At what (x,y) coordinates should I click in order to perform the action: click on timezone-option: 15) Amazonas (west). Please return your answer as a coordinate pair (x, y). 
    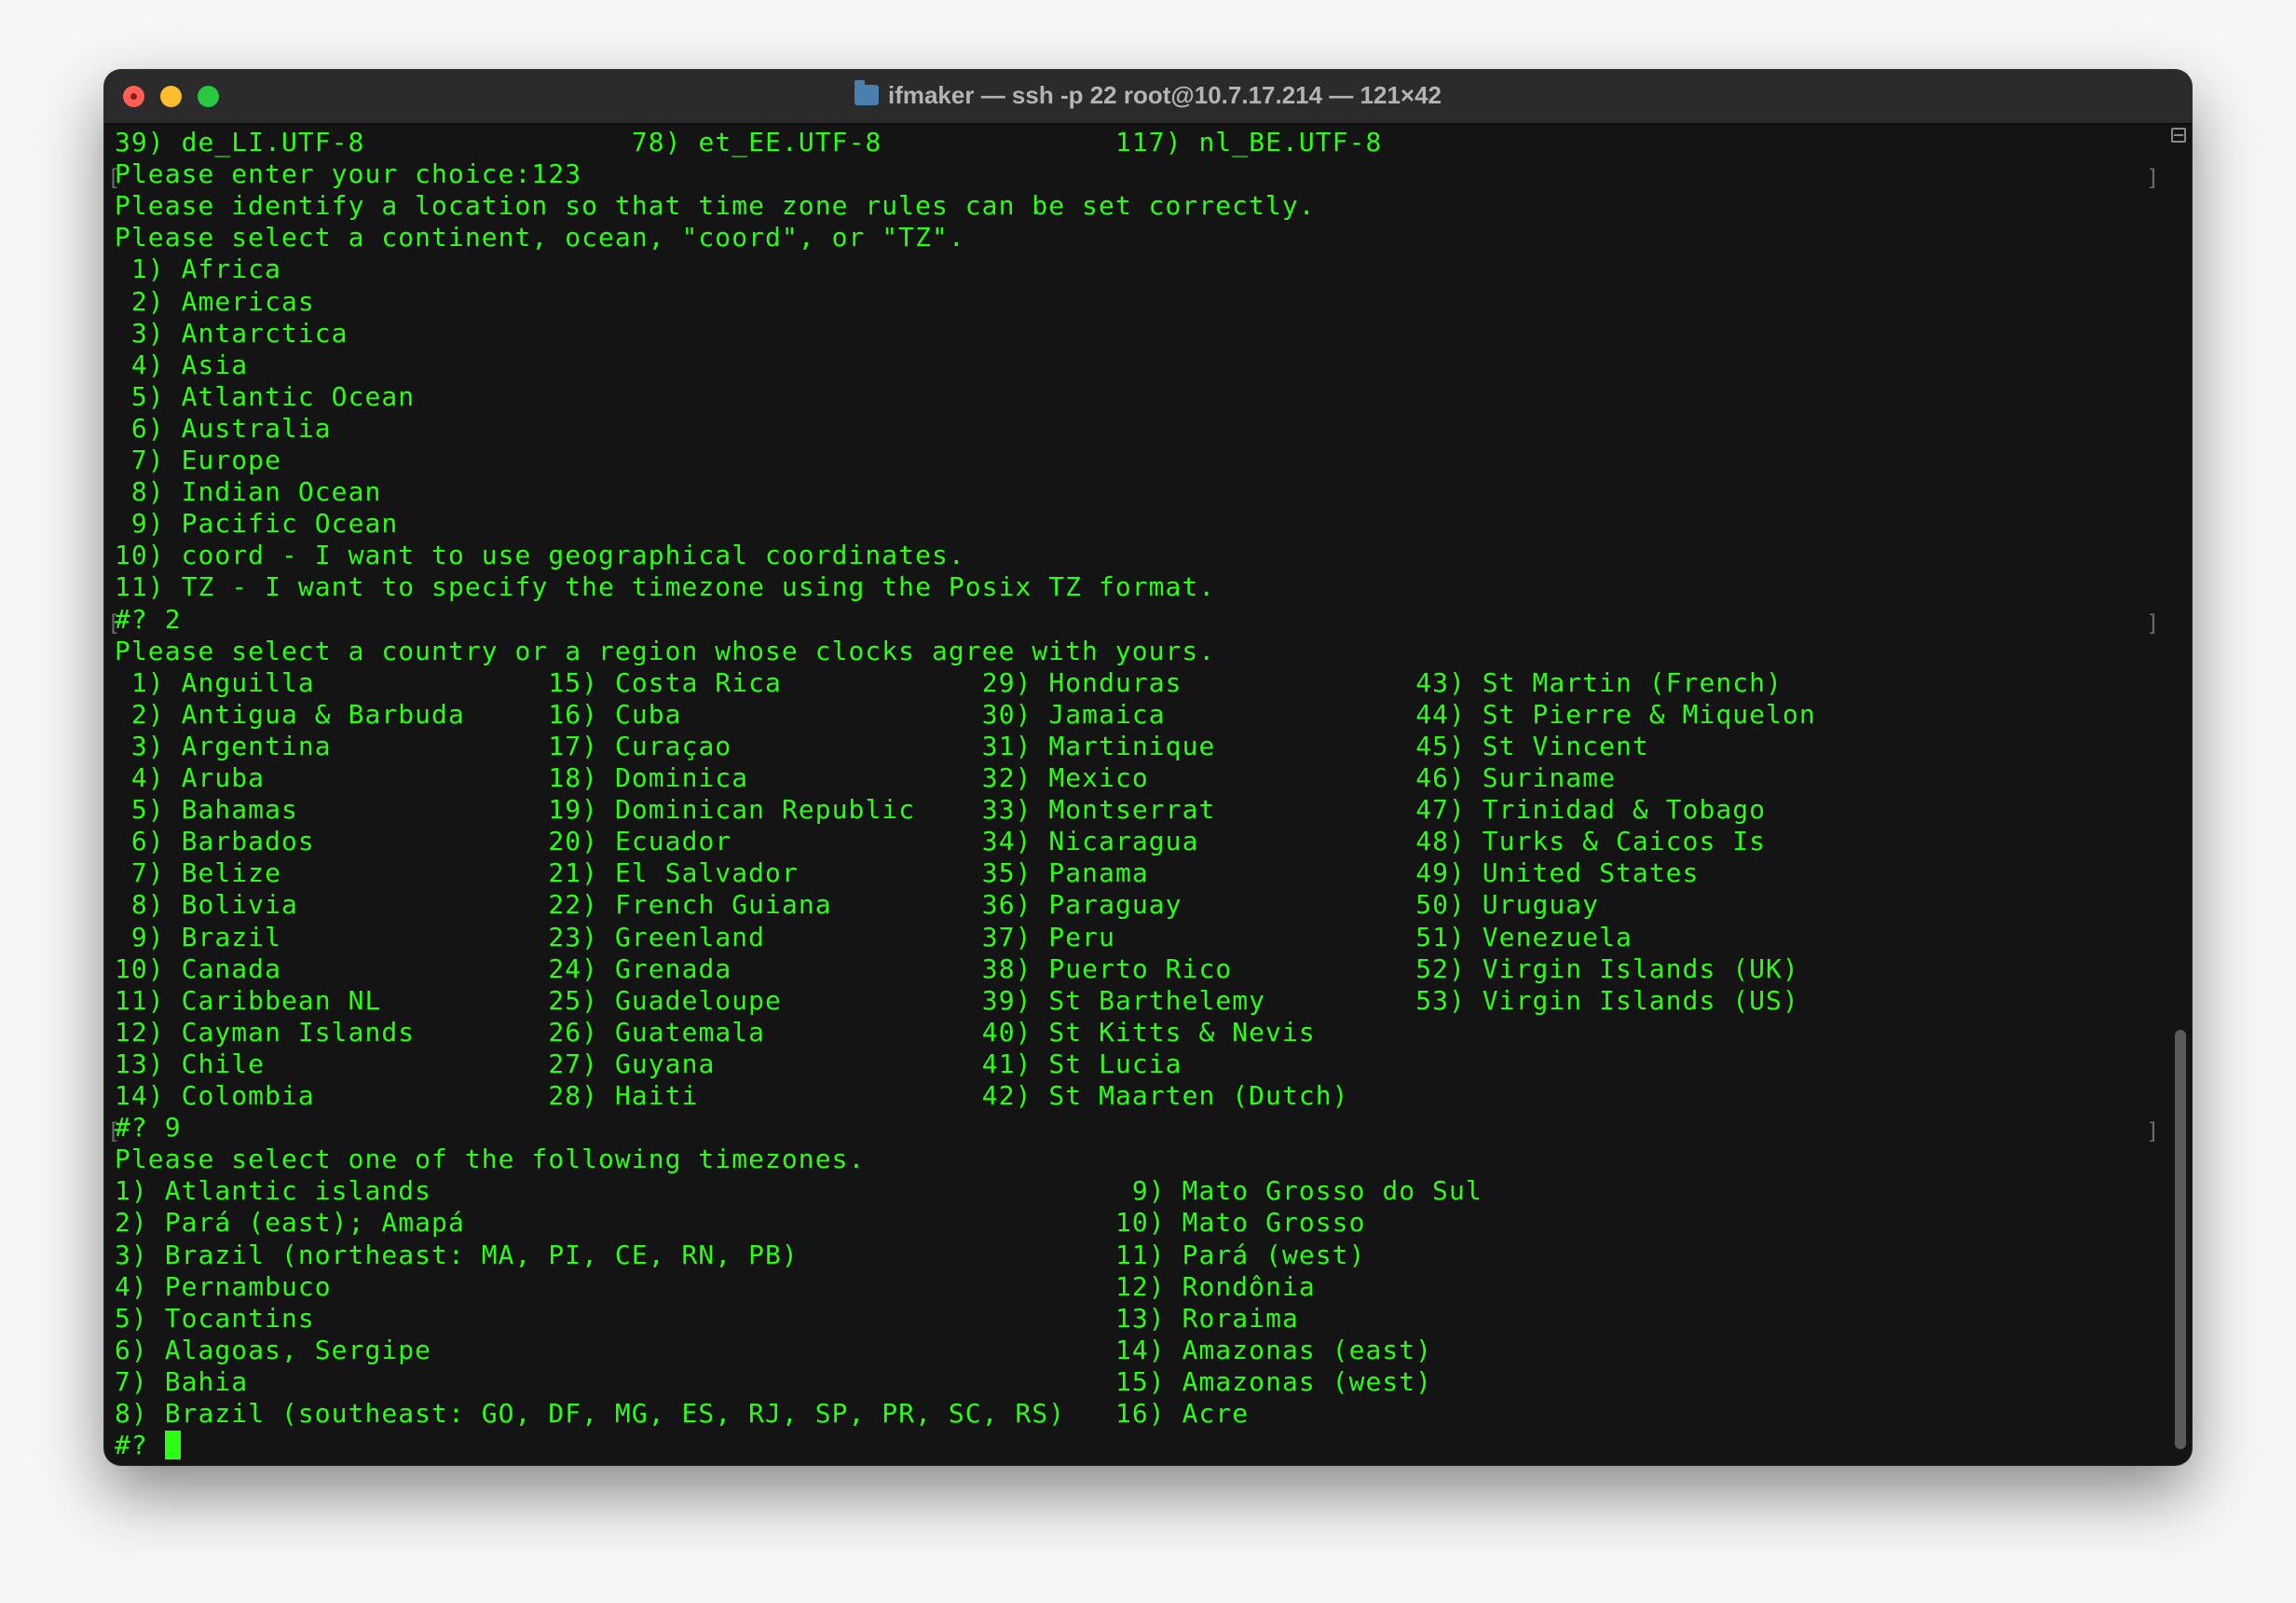
    Looking at the image, I should click on (1273, 1382).